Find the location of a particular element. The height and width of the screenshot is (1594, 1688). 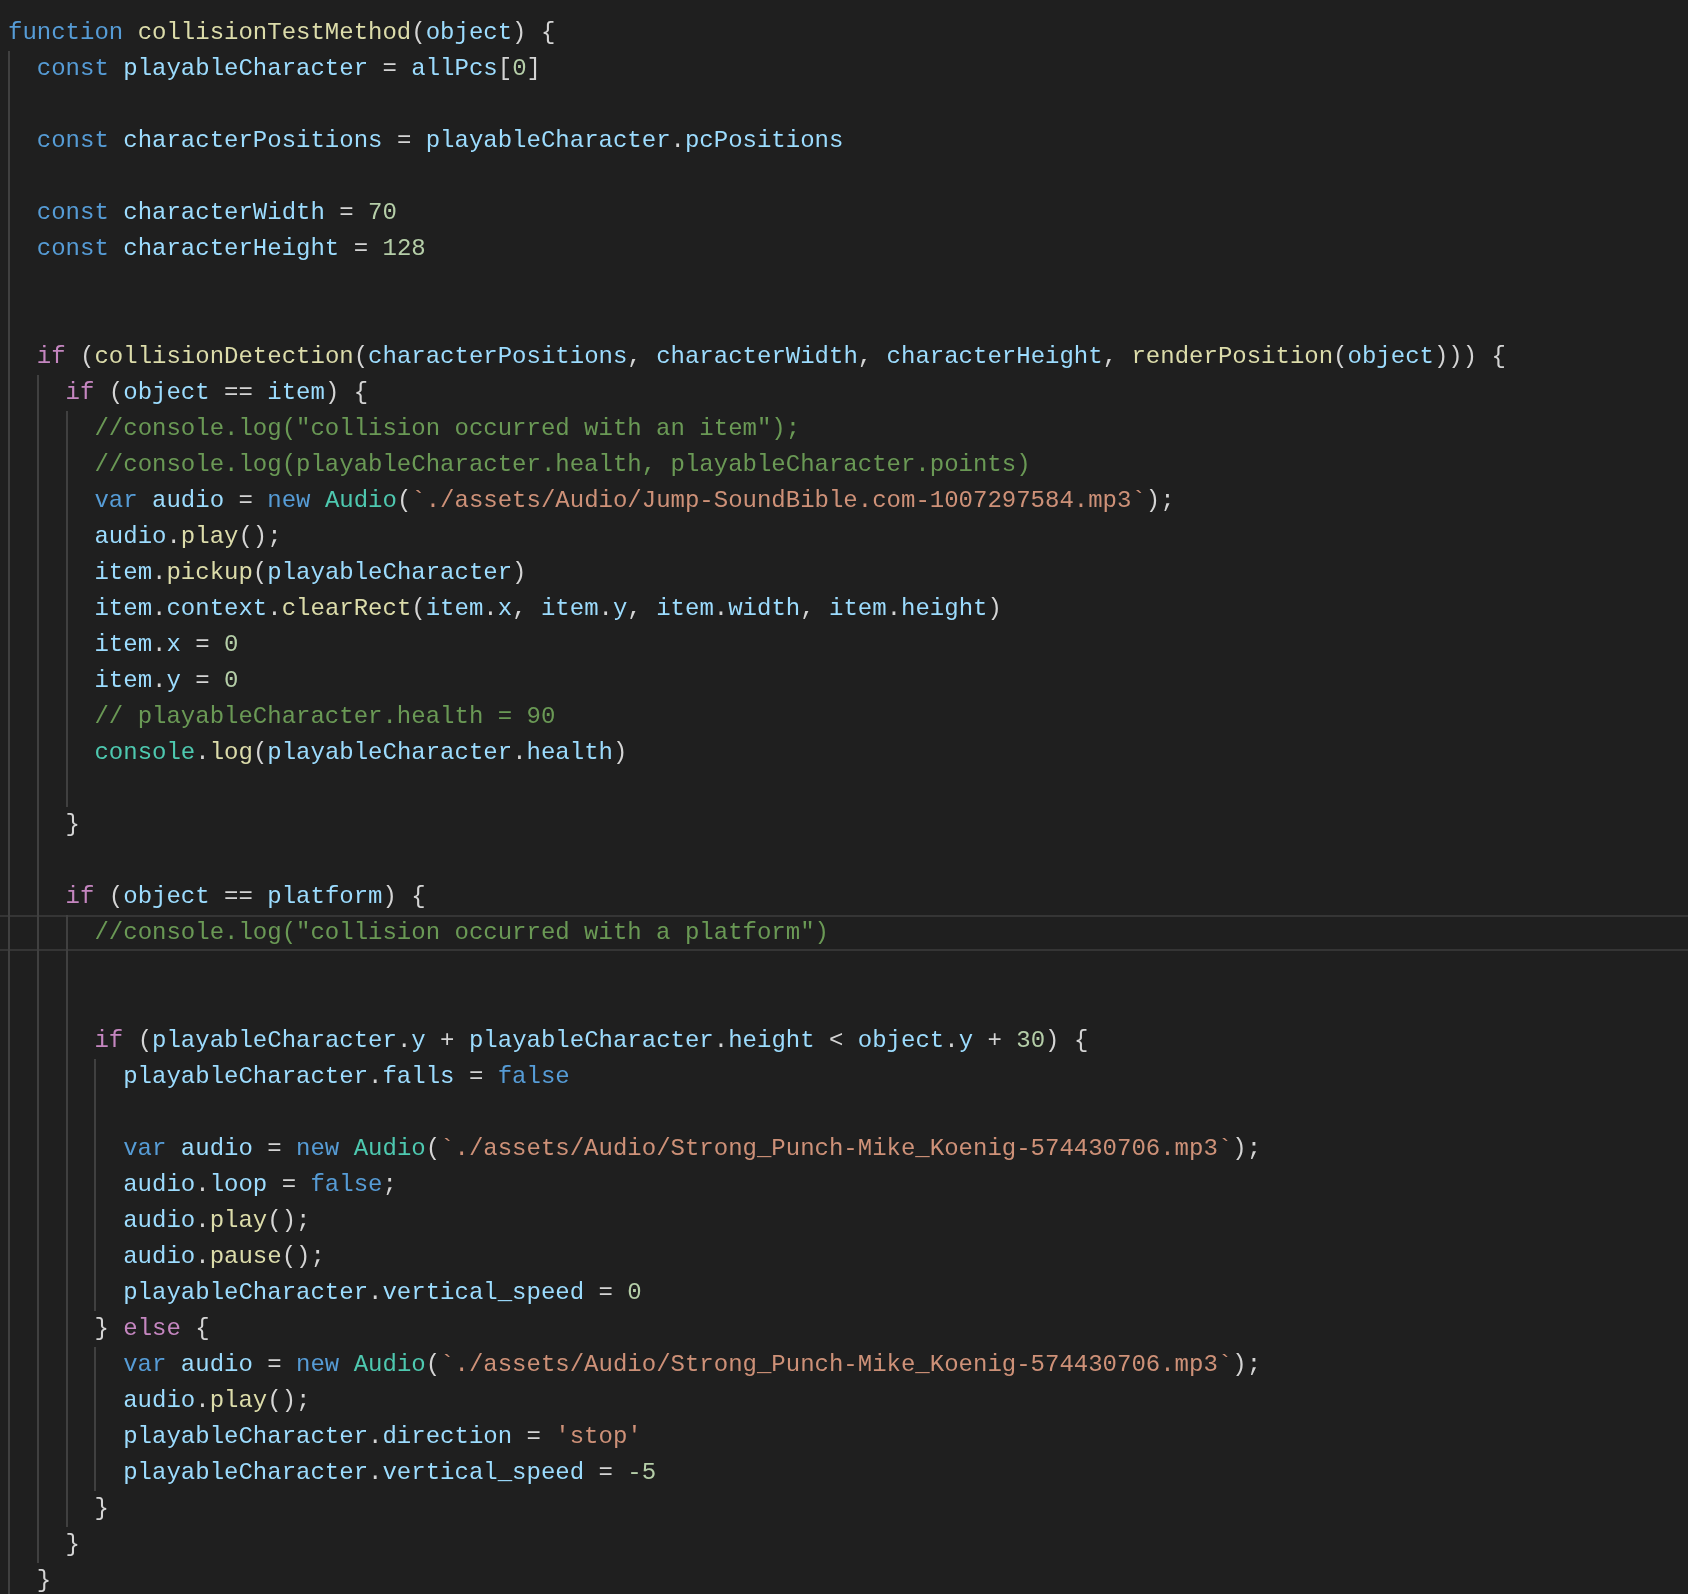

code-line: var audio = new Audio(`./assets/Audio/Jump-SoundBible.com-1007297584.mp3`); is located at coordinates (634, 501).